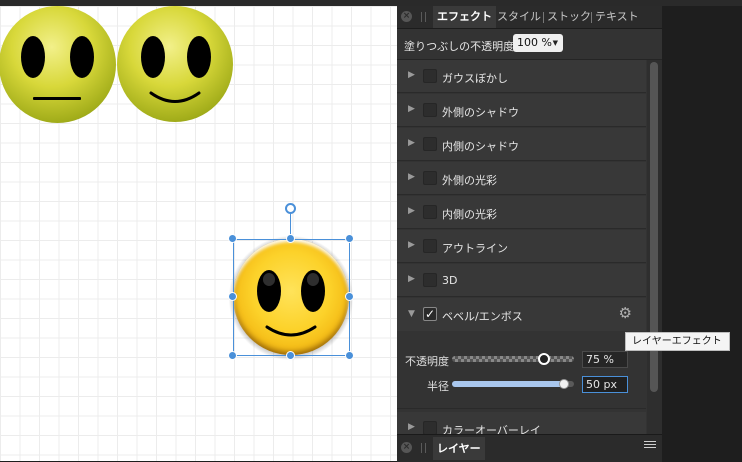 This screenshot has width=742, height=462. I want to click on effect-row-bevel-emboss: ▼ ✓ ベベル/エンボス ⚙, so click(521, 314).